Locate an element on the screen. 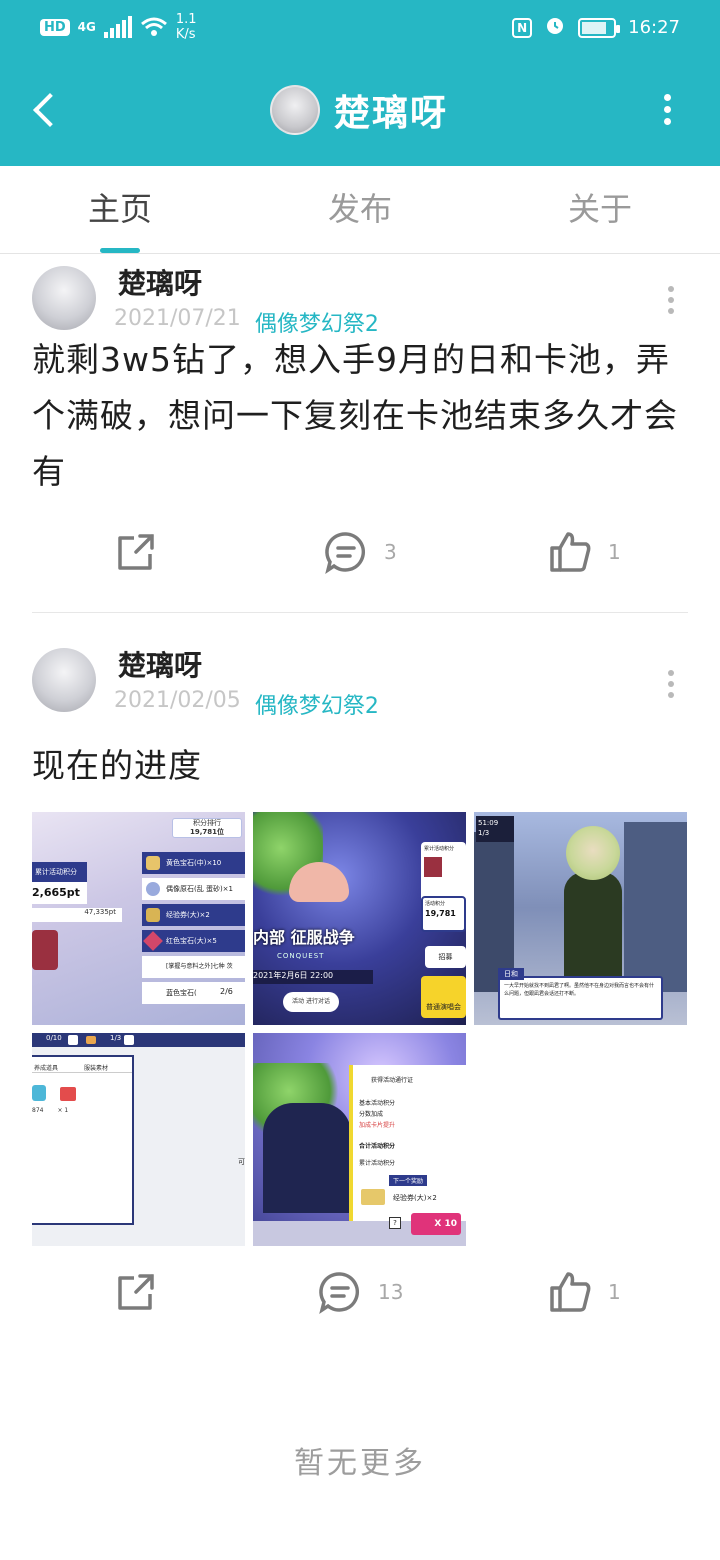 This screenshot has width=720, height=1560. item-qty: 874 is located at coordinates (38, 1110).